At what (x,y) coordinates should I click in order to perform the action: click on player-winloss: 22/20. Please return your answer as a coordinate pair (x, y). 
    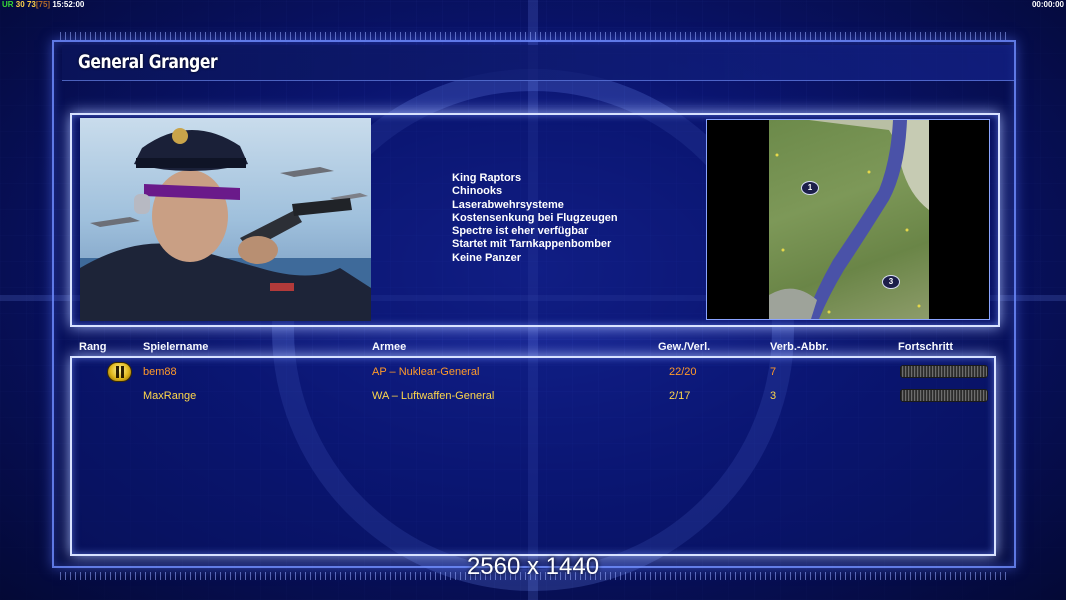
    Looking at the image, I should click on (683, 372).